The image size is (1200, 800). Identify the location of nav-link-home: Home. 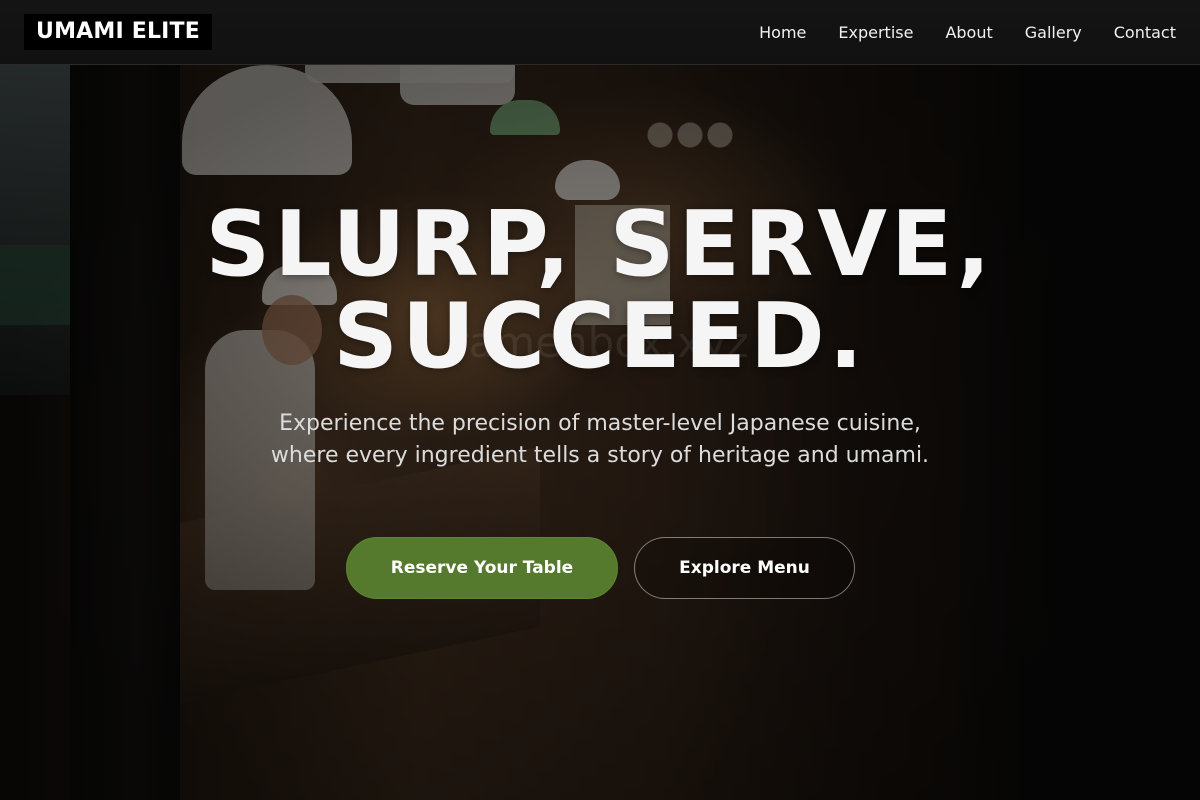
(782, 32).